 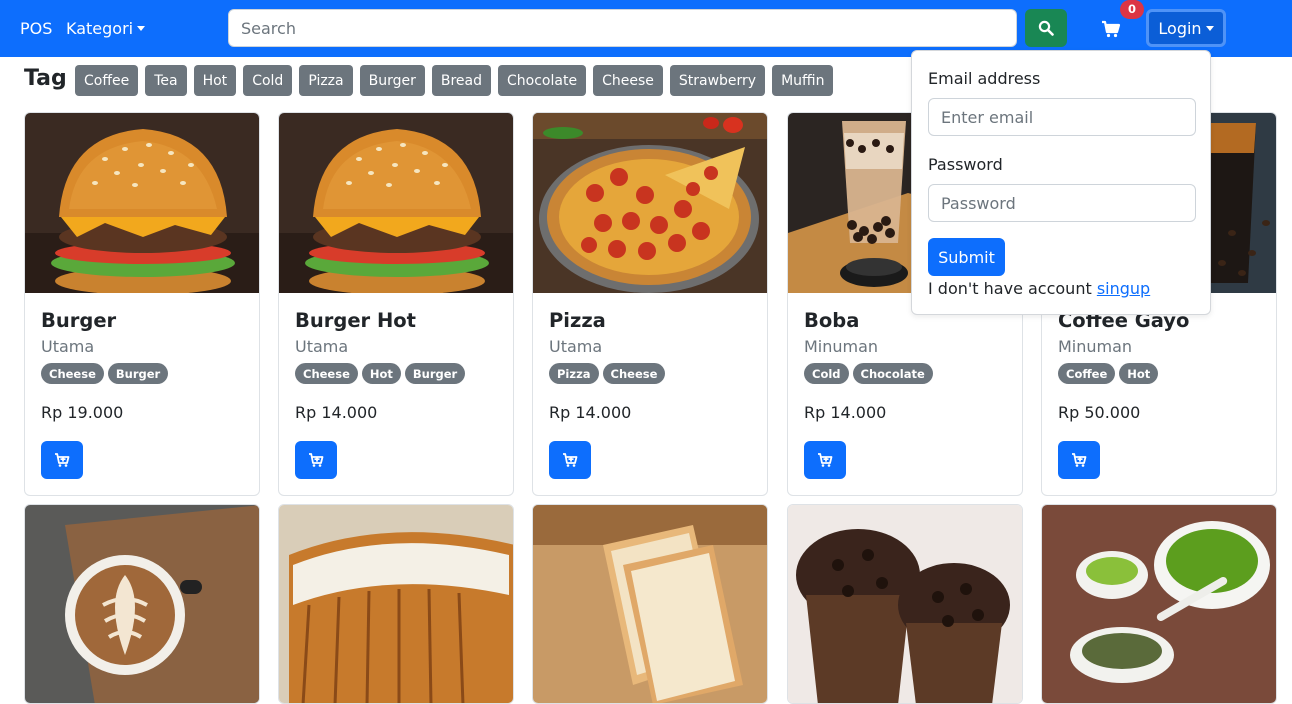 I want to click on product-image-green-tea, so click(x=1159, y=604).